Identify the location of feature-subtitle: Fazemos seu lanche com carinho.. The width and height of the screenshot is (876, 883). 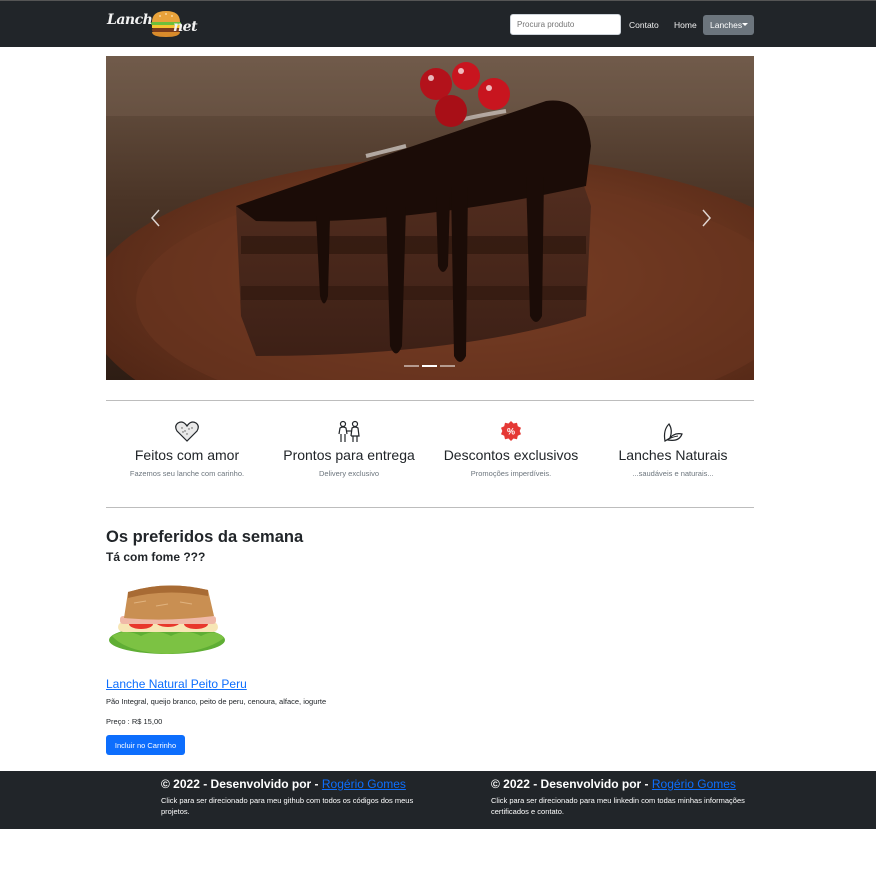
(187, 473).